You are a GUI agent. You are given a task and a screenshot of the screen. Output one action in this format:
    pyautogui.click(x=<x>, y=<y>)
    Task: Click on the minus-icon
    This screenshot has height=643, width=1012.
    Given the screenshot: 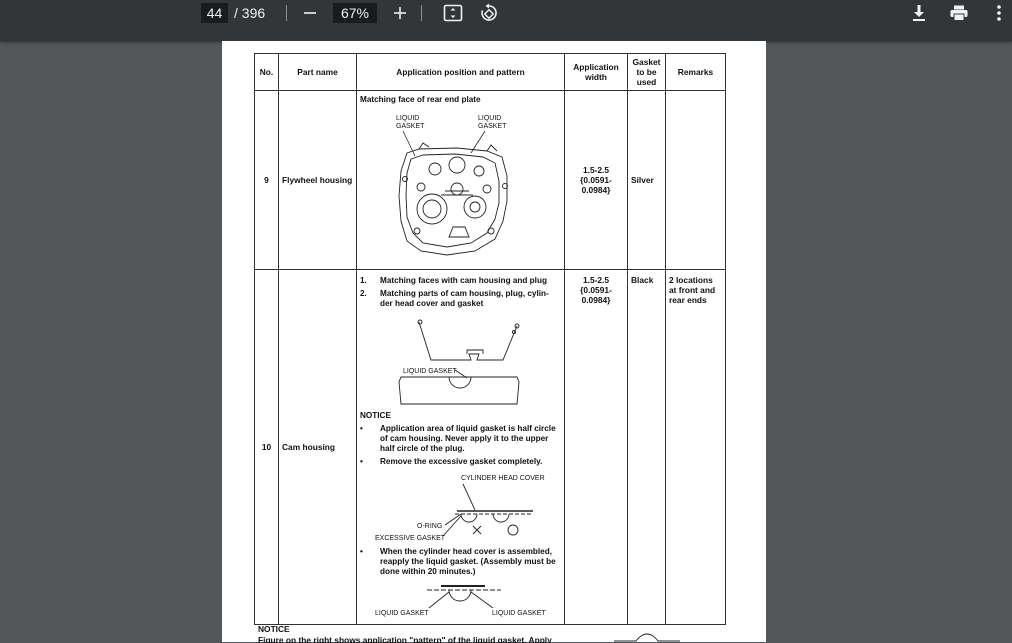 What is the action you would take?
    pyautogui.click(x=310, y=13)
    